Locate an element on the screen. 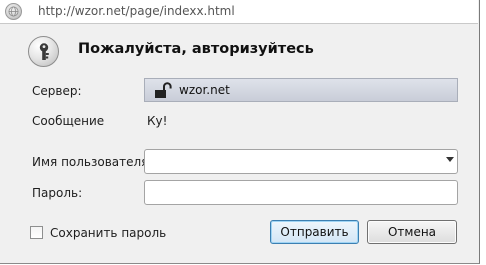 The image size is (486, 265). message-value: Ку! is located at coordinates (157, 121).